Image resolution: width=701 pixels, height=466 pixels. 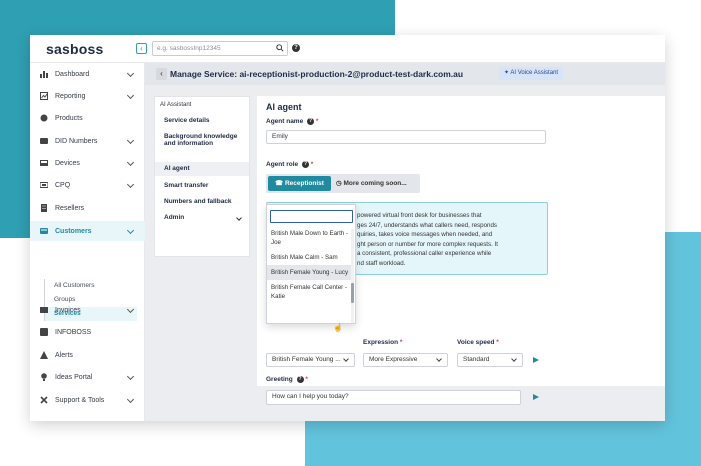 What do you see at coordinates (74, 377) in the screenshot?
I see `sidebar-item-label: Ideas Portal` at bounding box center [74, 377].